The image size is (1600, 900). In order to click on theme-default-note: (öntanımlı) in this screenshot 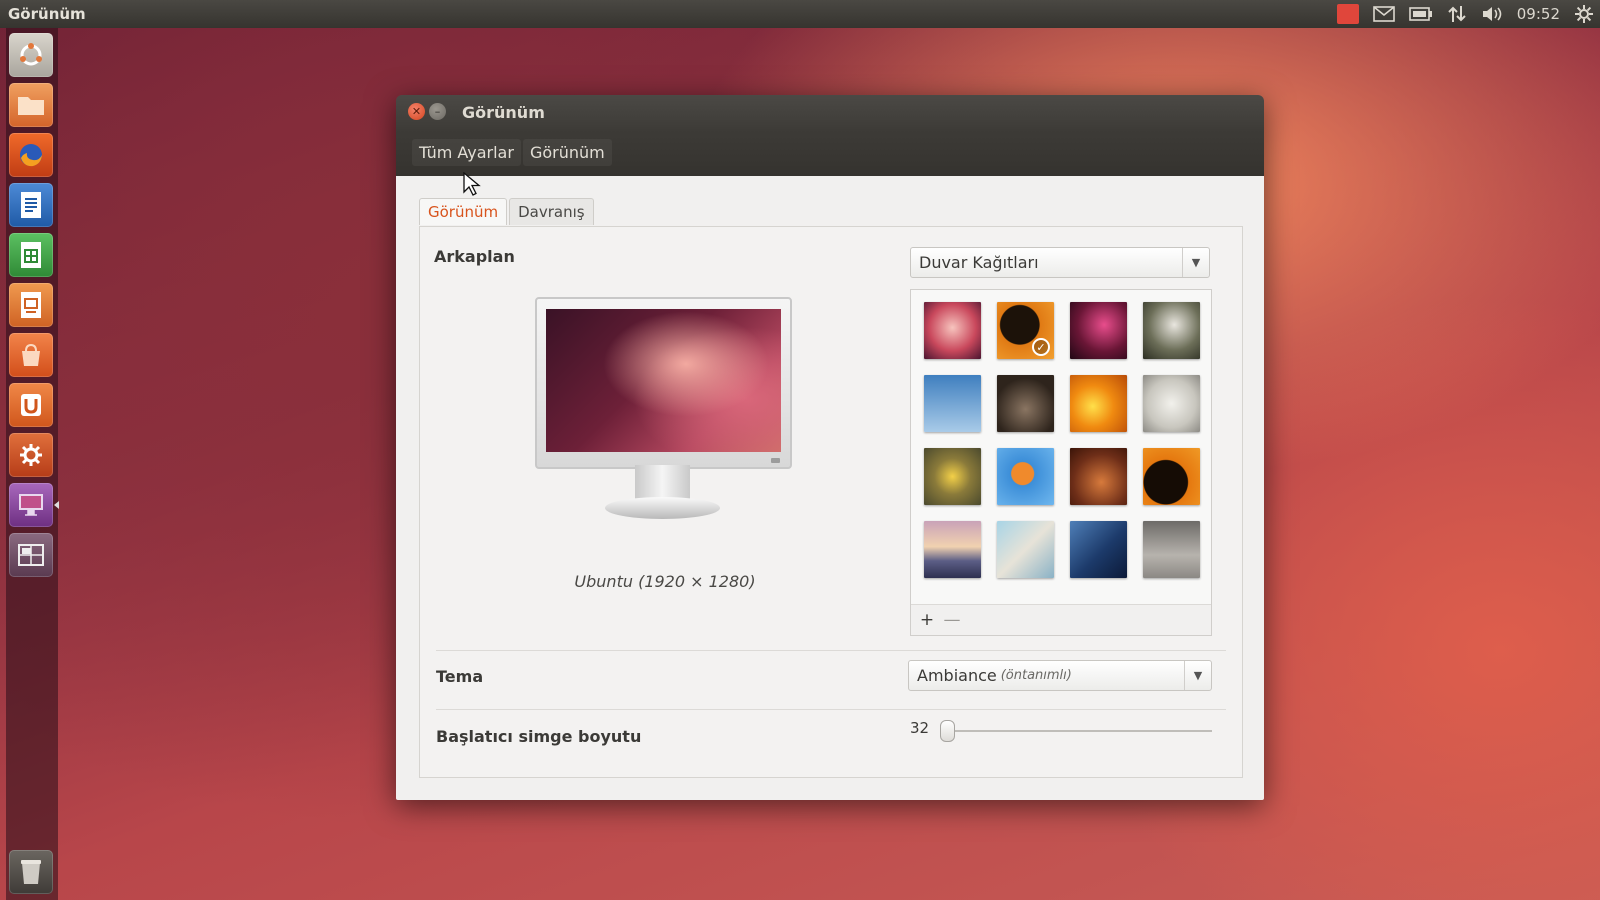, I will do `click(1036, 675)`.